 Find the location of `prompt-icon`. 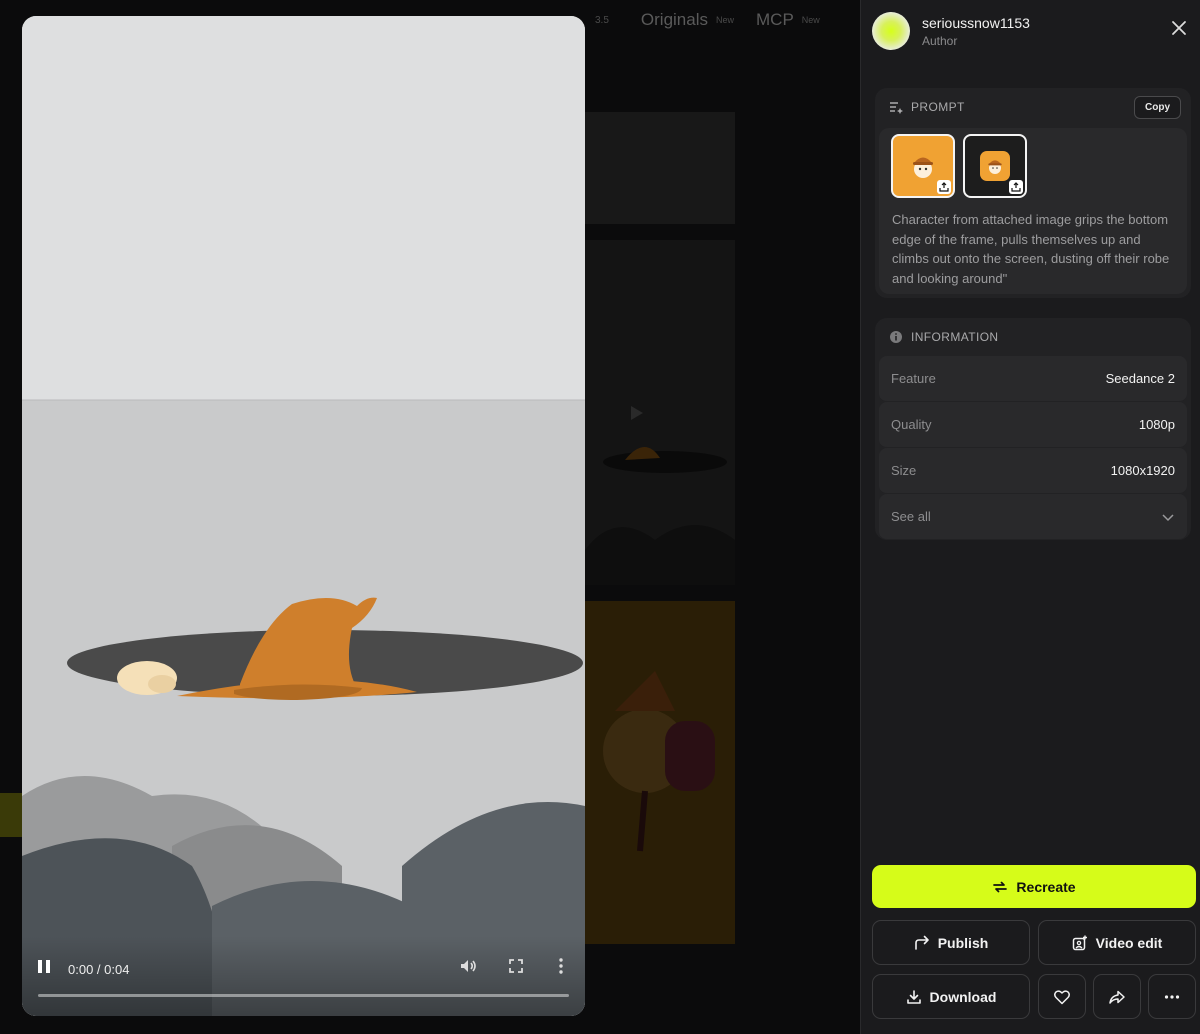

prompt-icon is located at coordinates (896, 108).